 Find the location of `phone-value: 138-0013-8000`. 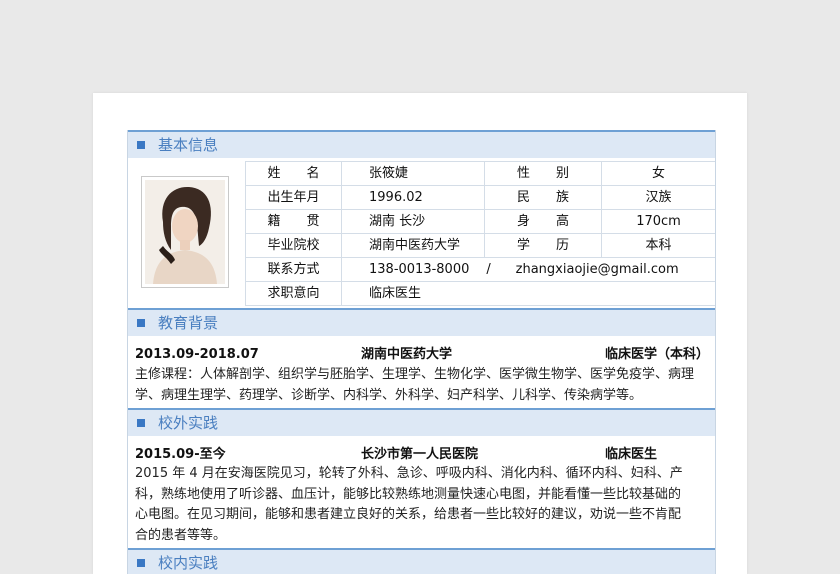

phone-value: 138-0013-8000 is located at coordinates (419, 269).